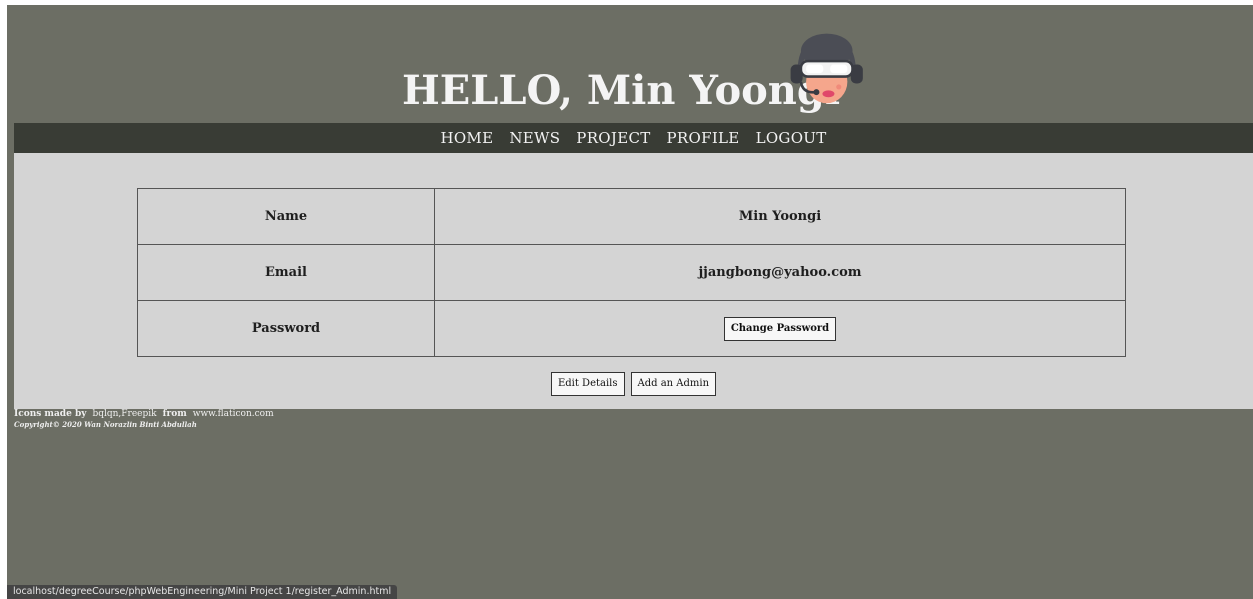 This screenshot has height=599, width=1253. Describe the element at coordinates (286, 272) in the screenshot. I see `email-label: Email` at that location.